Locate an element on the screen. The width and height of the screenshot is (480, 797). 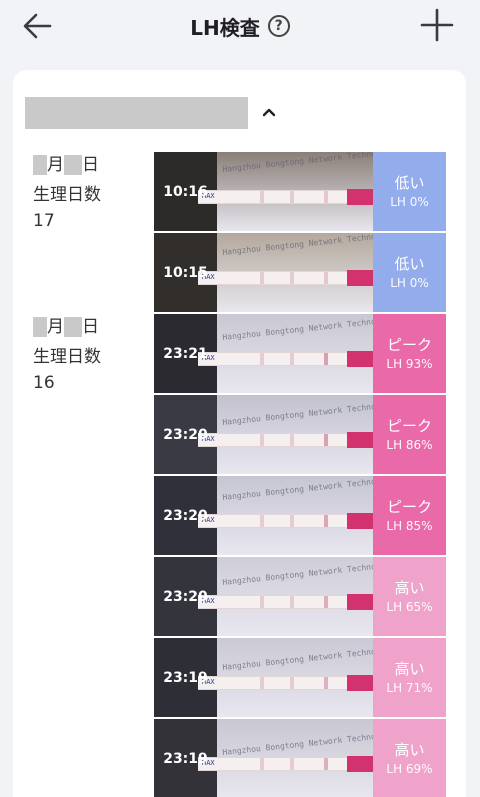
result-lh-value: LH 0% is located at coordinates (409, 282).